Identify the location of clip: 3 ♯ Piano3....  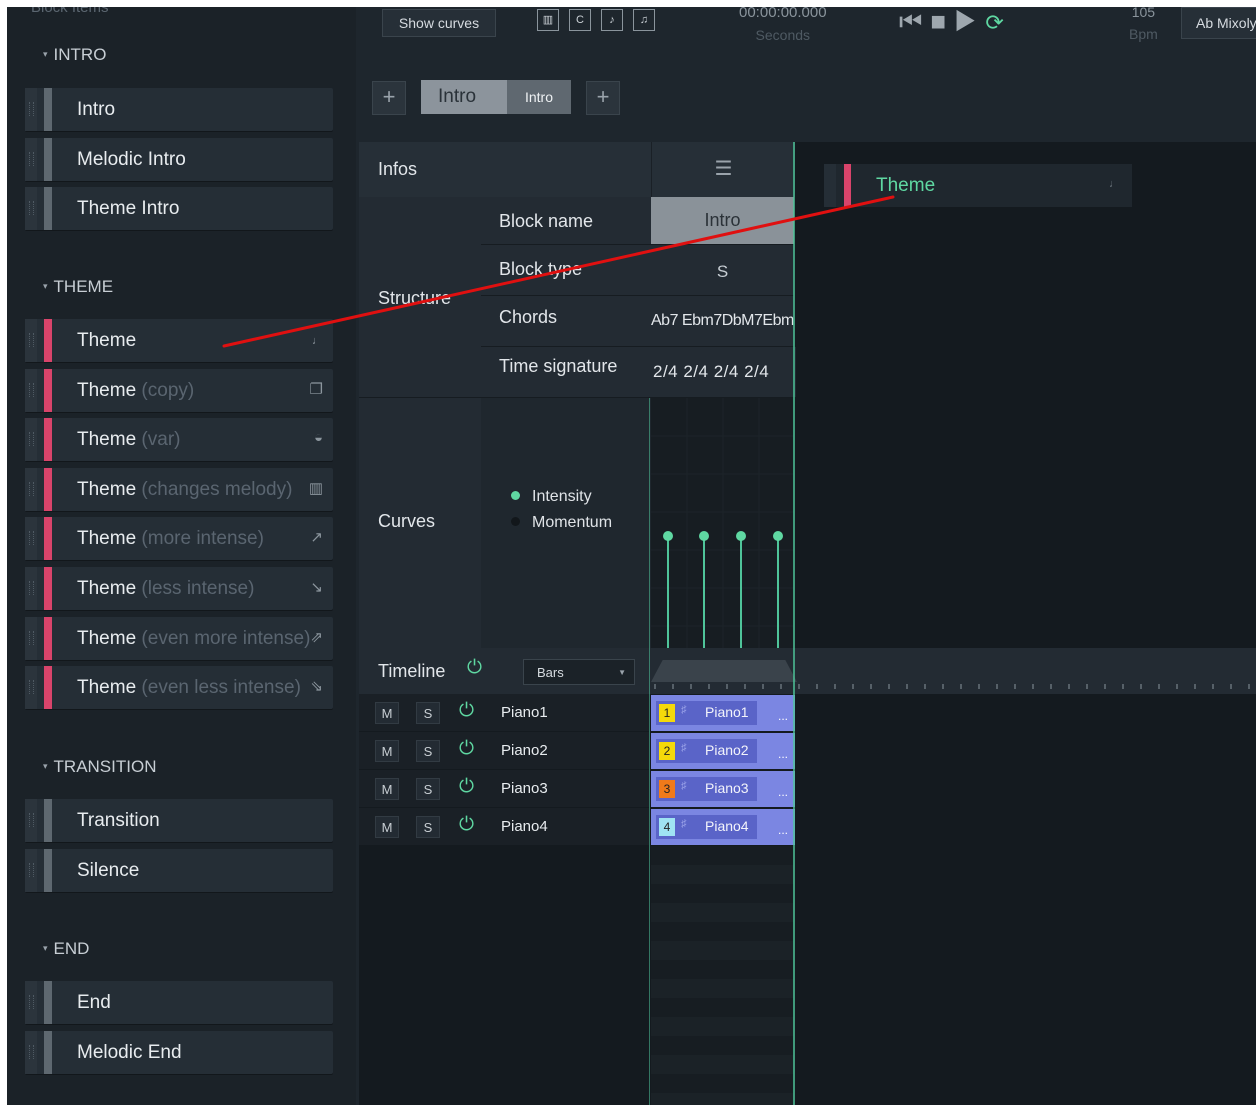
(723, 789).